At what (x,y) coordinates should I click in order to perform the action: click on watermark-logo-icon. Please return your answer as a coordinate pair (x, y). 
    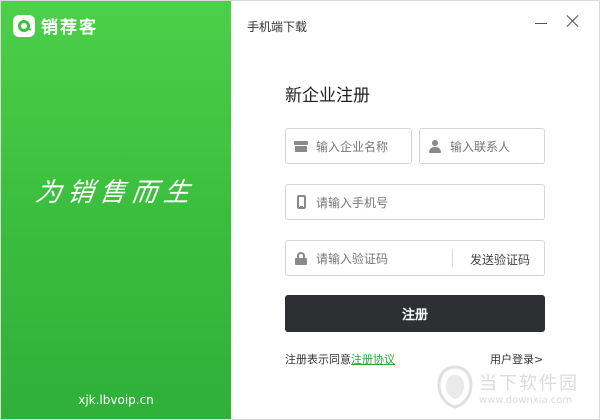
    Looking at the image, I should click on (455, 387).